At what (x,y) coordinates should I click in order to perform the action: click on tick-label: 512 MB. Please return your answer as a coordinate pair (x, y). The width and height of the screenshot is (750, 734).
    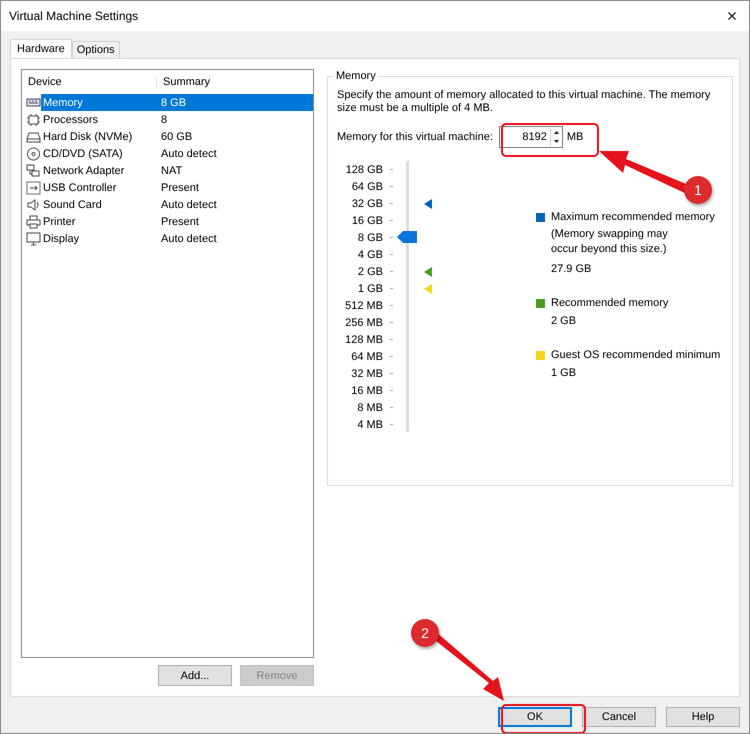
    Looking at the image, I should click on (364, 306).